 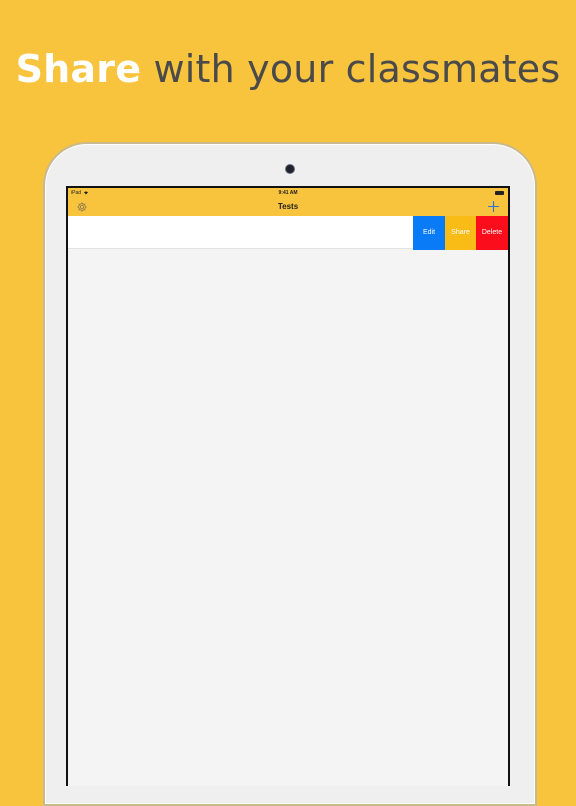 What do you see at coordinates (351, 69) in the screenshot?
I see `headline-text: with your classmates` at bounding box center [351, 69].